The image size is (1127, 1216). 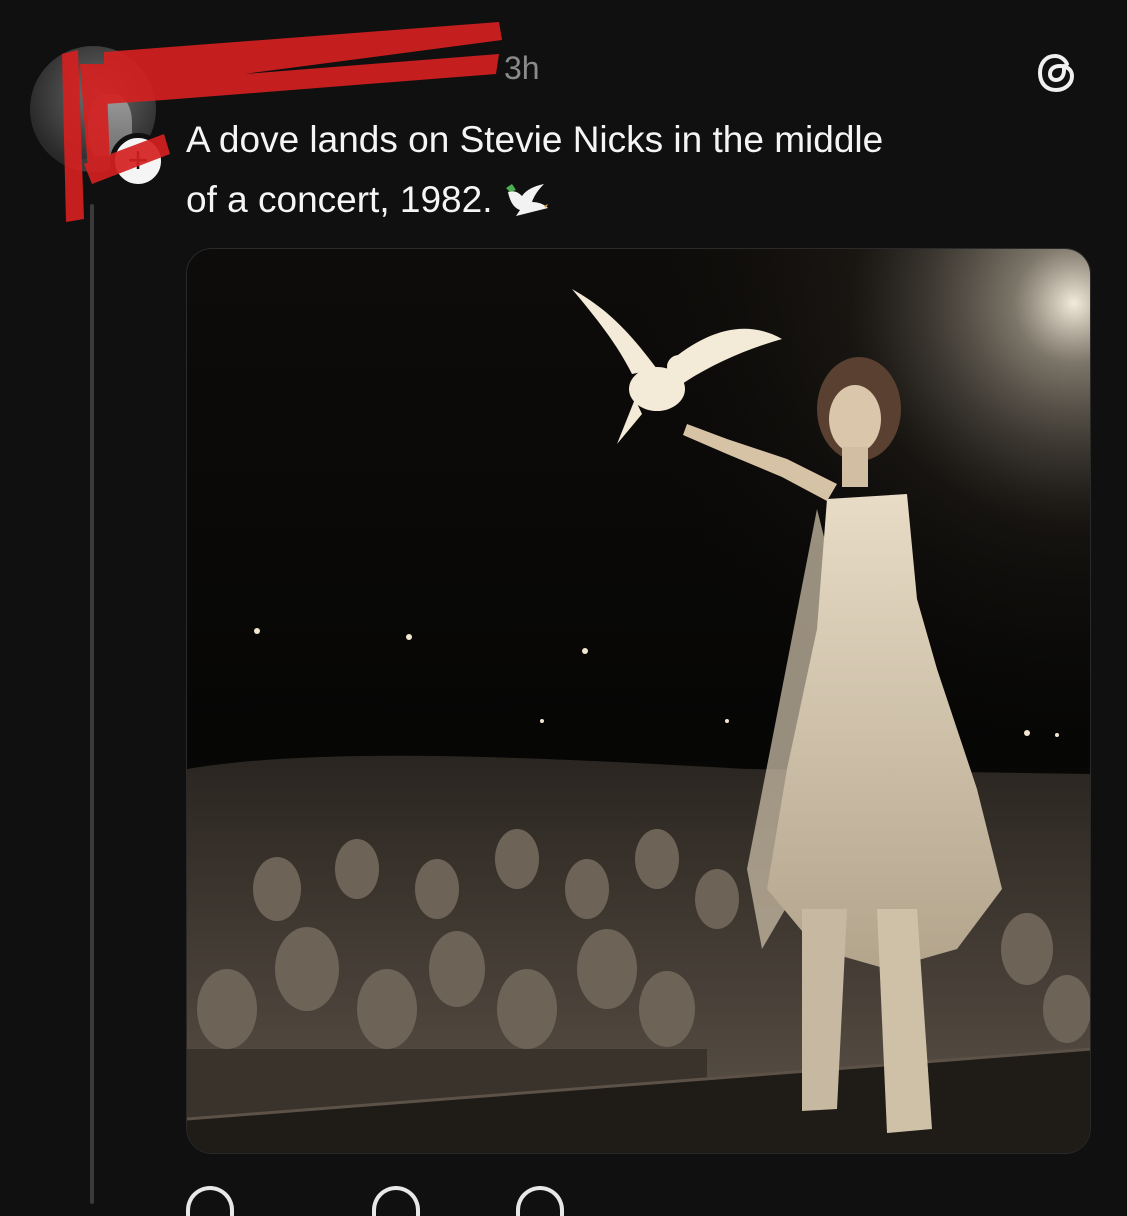 I want to click on post-timestamp: 3h, so click(x=522, y=68).